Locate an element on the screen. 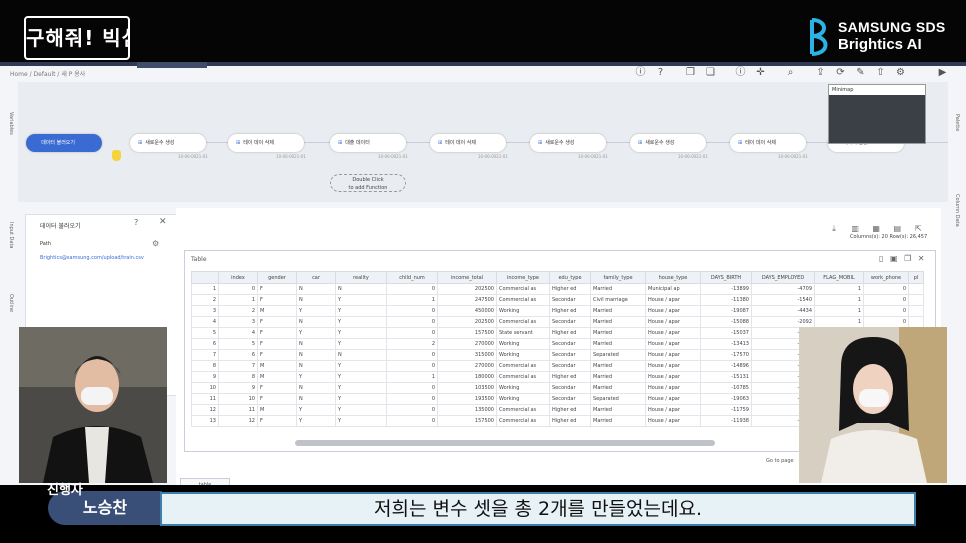  table-cell: M is located at coordinates (277, 410).